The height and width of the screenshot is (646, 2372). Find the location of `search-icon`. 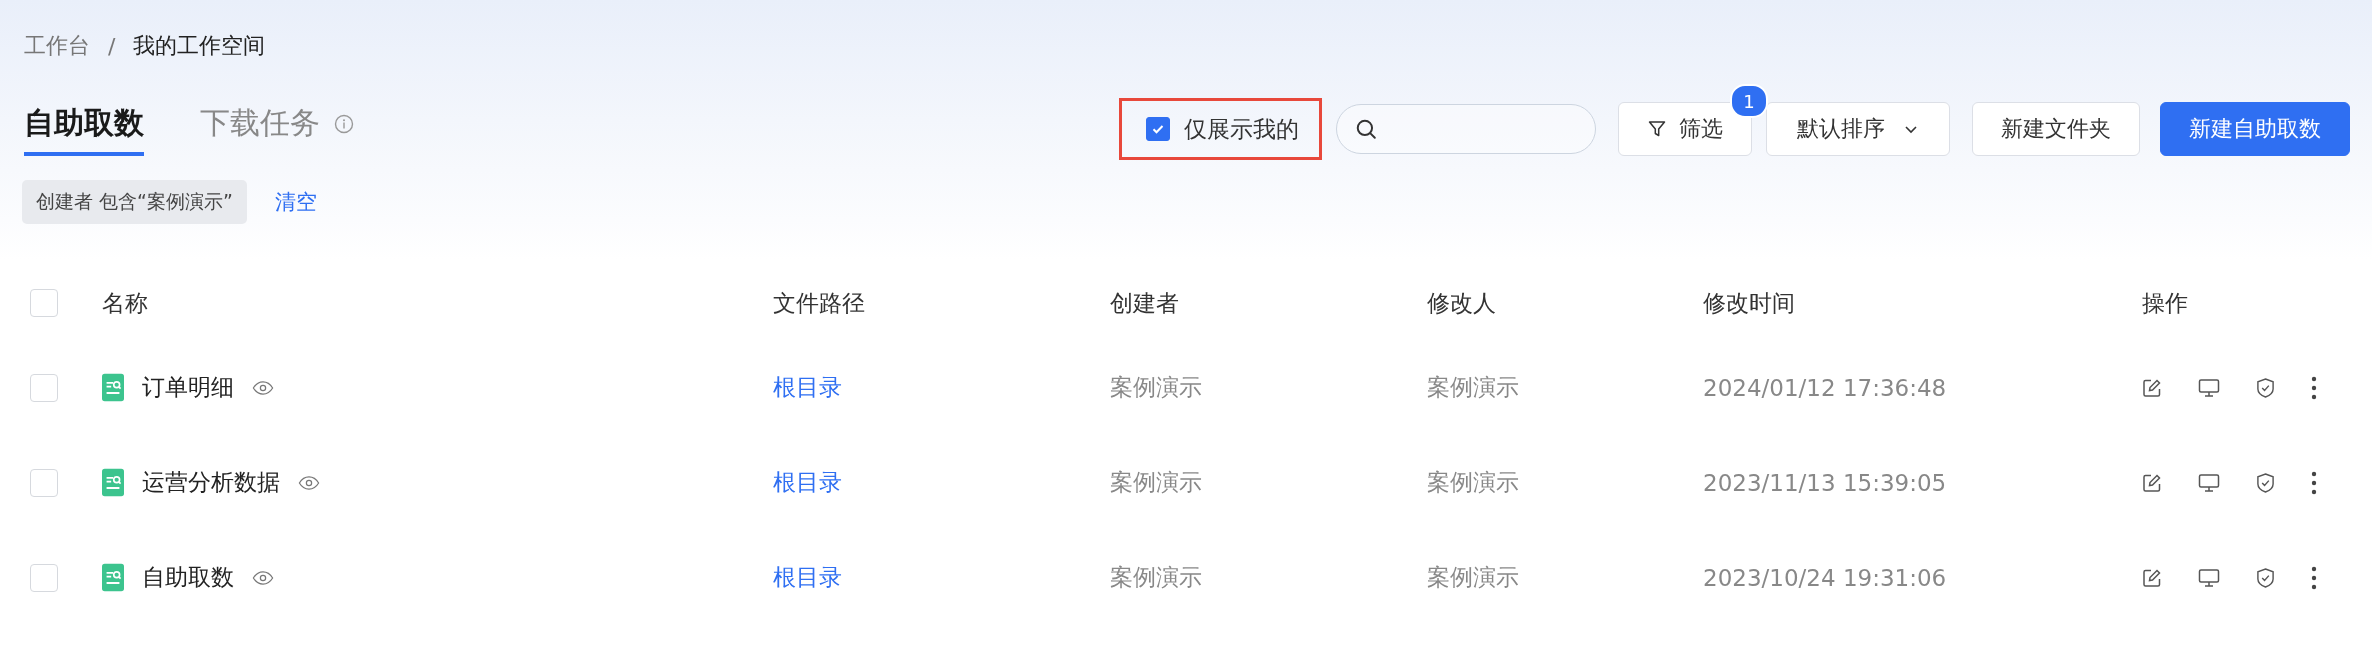

search-icon is located at coordinates (1366, 129).